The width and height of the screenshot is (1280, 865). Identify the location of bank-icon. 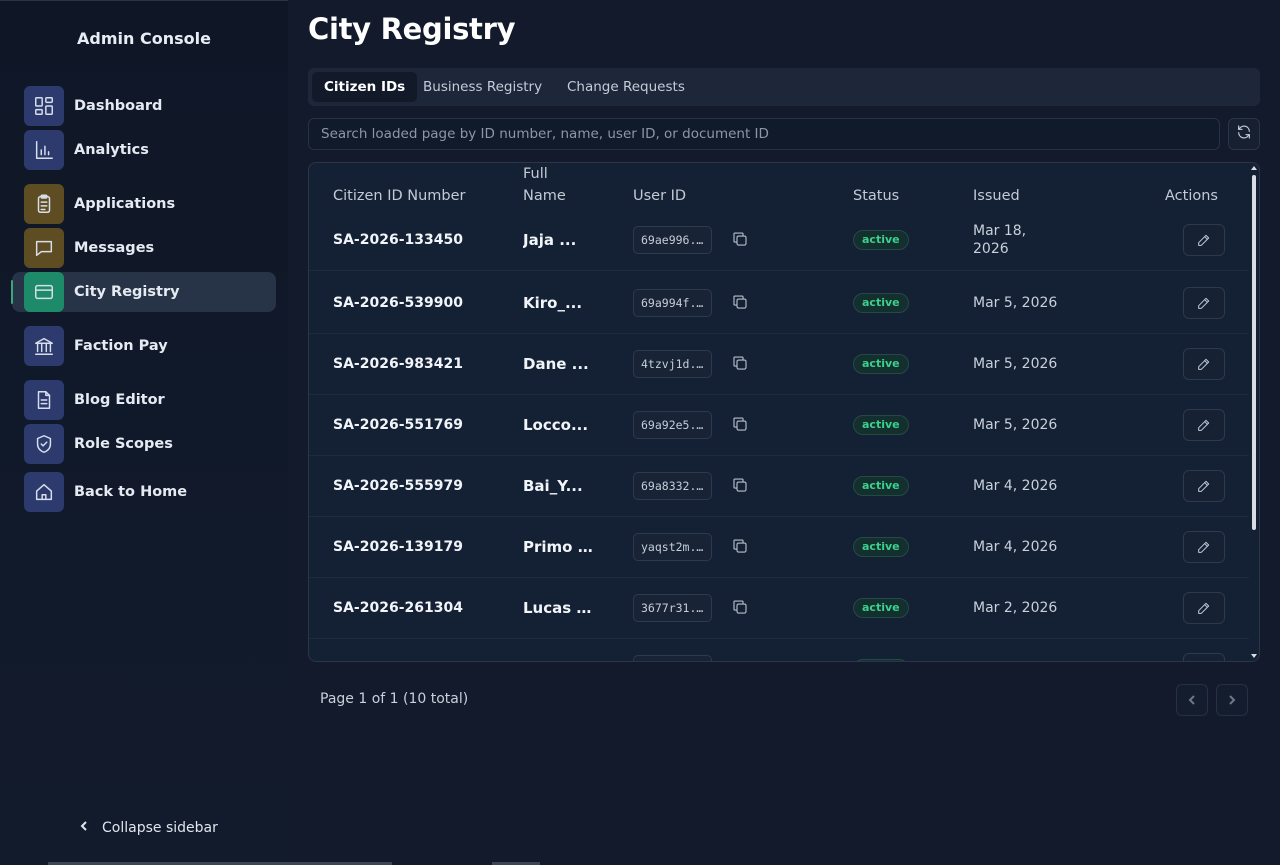
(44, 346).